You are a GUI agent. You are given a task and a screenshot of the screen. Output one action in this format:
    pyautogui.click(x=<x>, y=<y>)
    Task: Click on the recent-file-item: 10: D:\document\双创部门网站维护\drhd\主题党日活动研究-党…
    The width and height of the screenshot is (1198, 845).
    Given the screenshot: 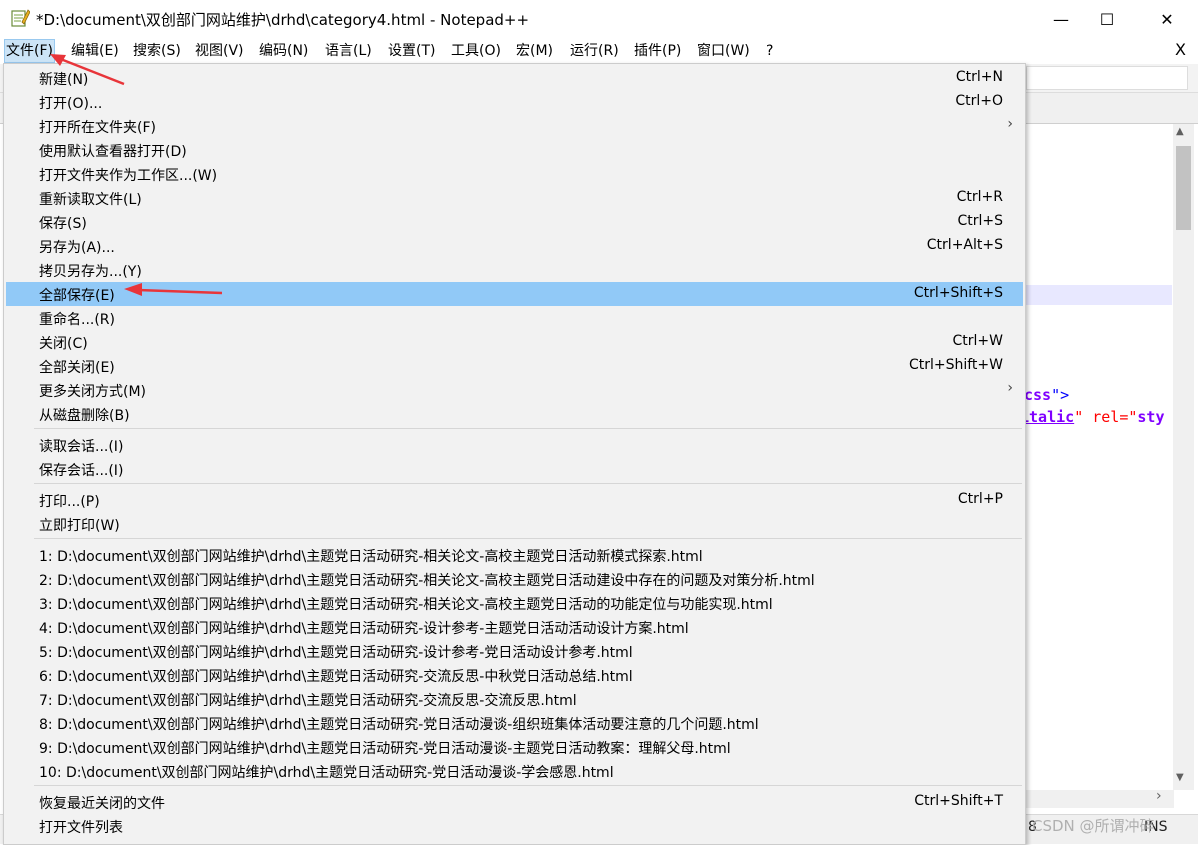 What is the action you would take?
    pyautogui.click(x=514, y=771)
    